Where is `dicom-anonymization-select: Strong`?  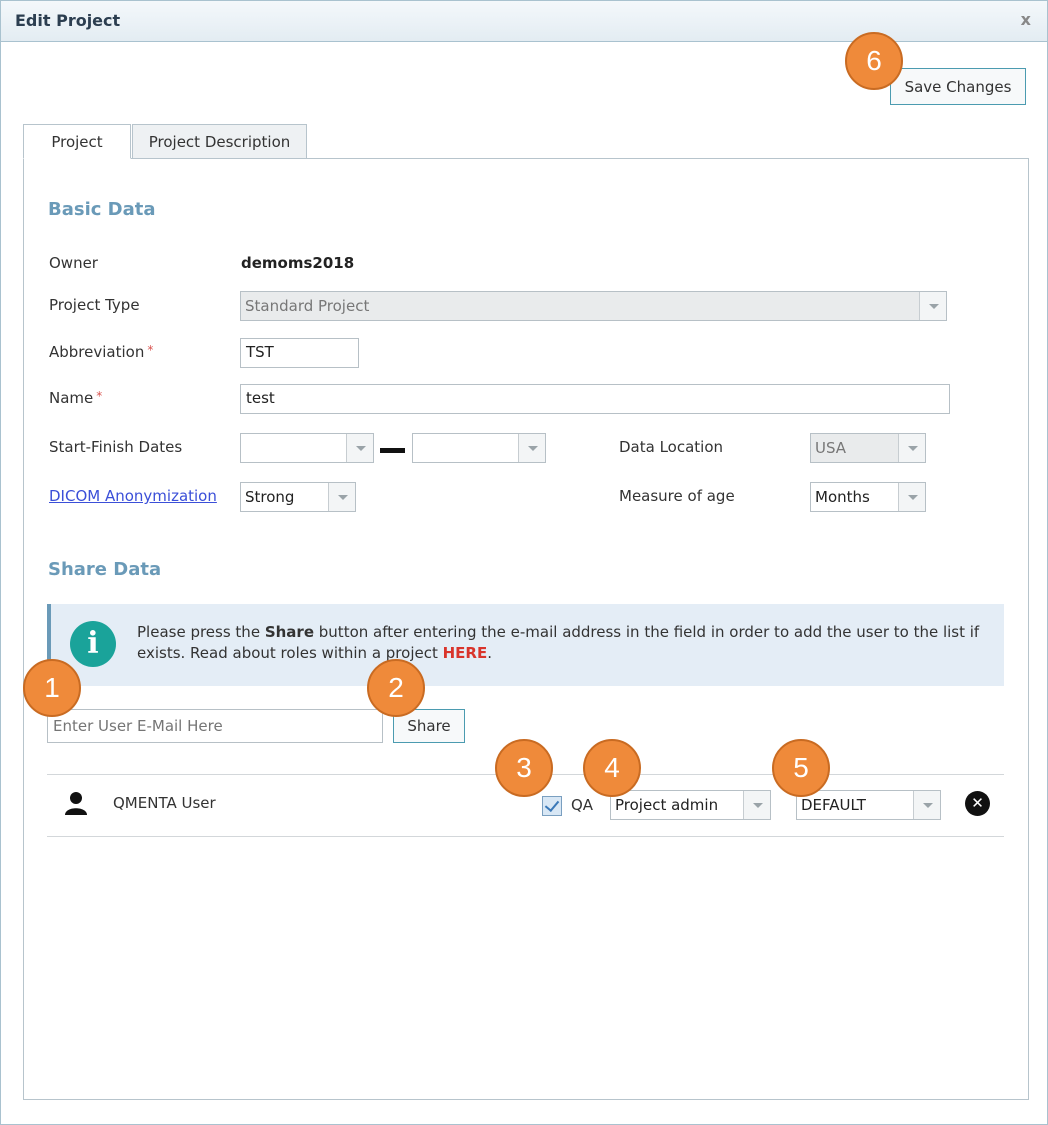 dicom-anonymization-select: Strong is located at coordinates (298, 497).